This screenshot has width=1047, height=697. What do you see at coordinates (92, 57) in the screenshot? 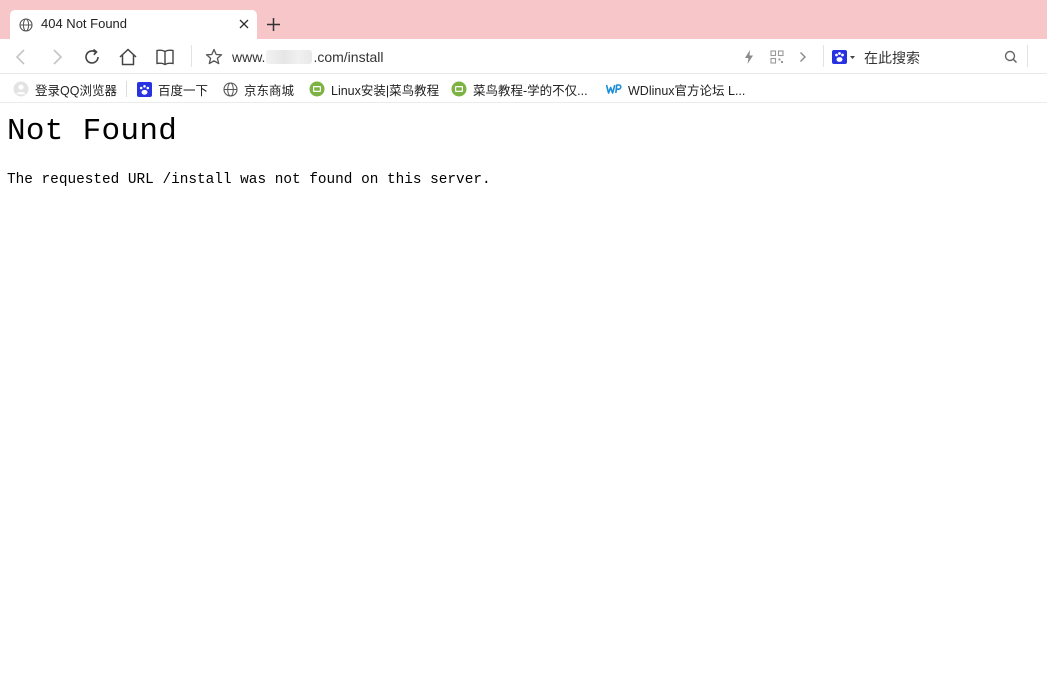
I see `refresh-icon` at bounding box center [92, 57].